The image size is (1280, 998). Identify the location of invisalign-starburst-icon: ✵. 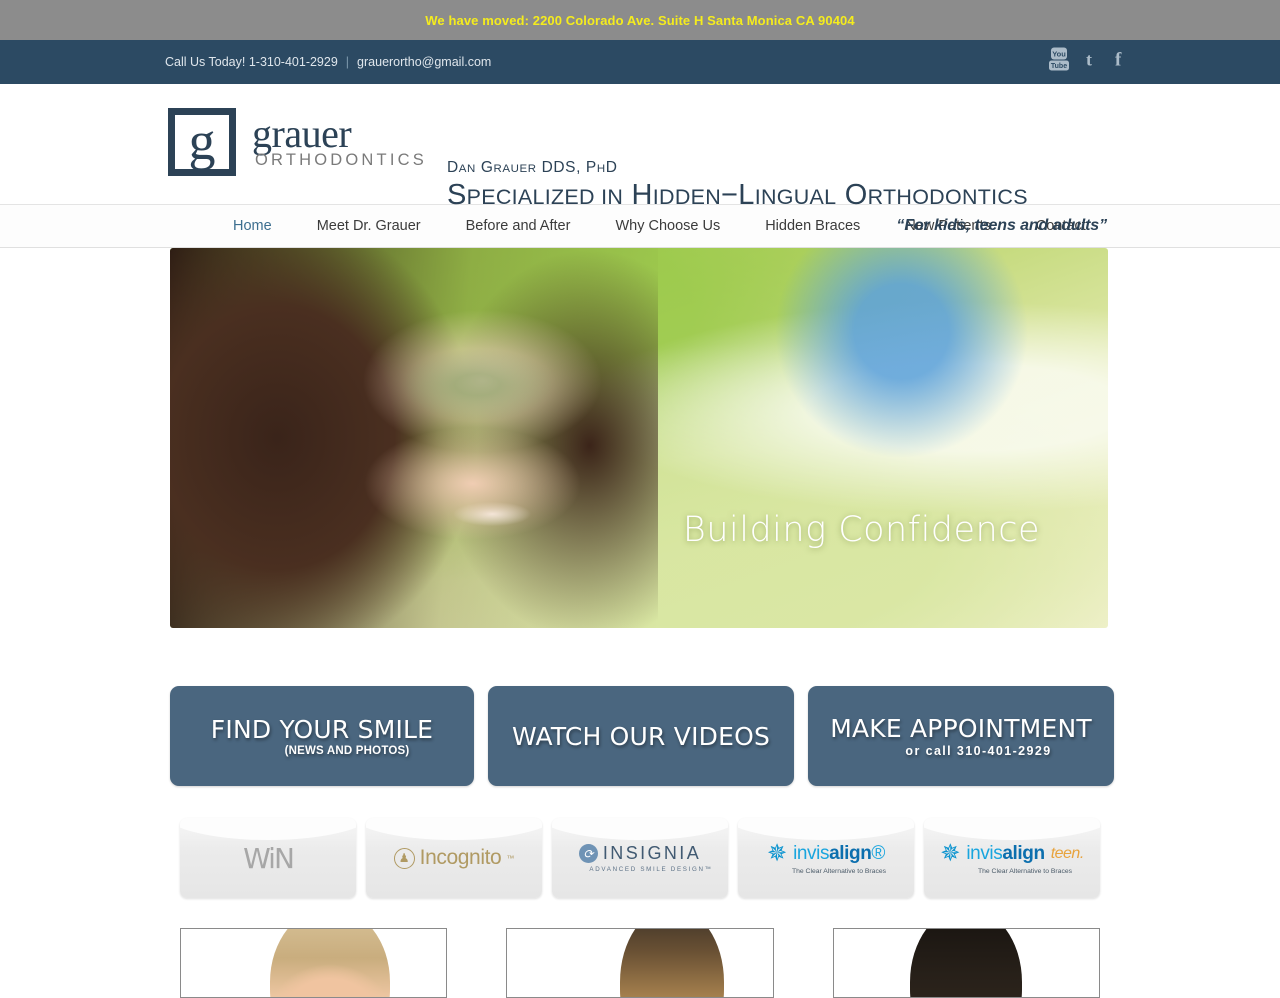
(777, 853).